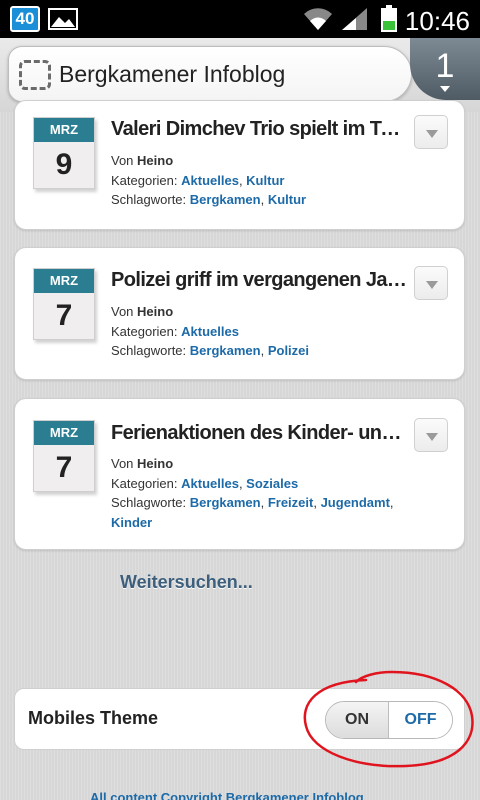 The height and width of the screenshot is (800, 480). Describe the element at coordinates (265, 180) in the screenshot. I see `category-link: Kultur` at that location.